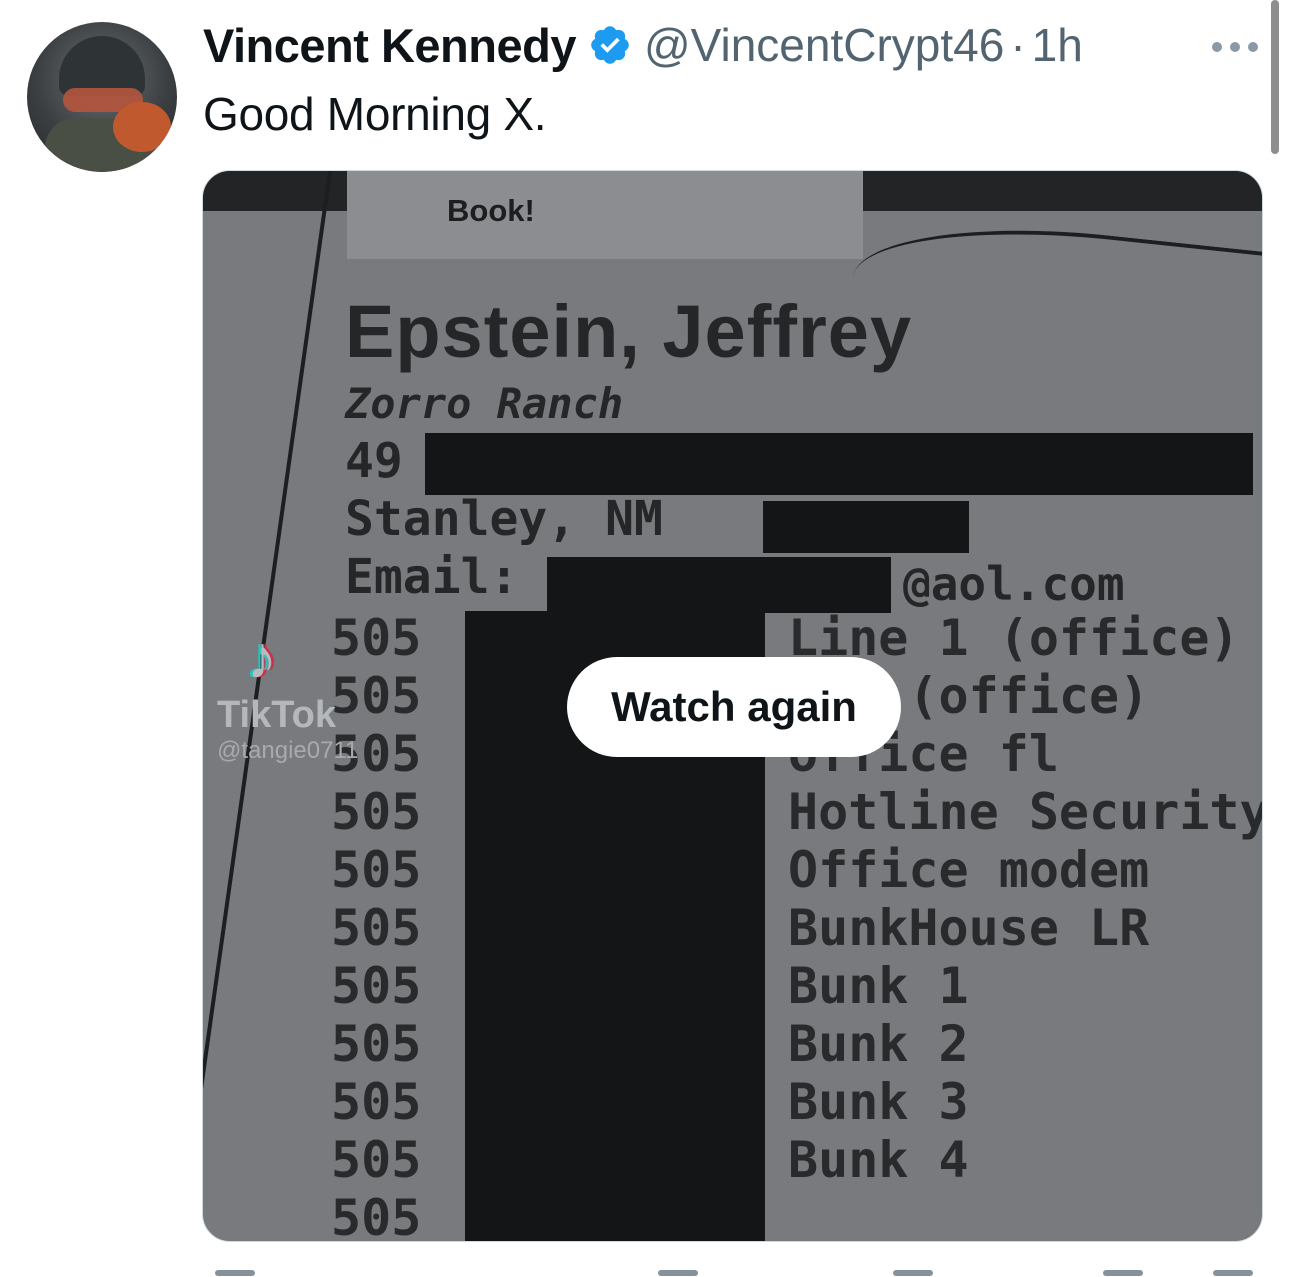 The height and width of the screenshot is (1277, 1290). I want to click on document-ranch: Zorro Ranch, so click(484, 403).